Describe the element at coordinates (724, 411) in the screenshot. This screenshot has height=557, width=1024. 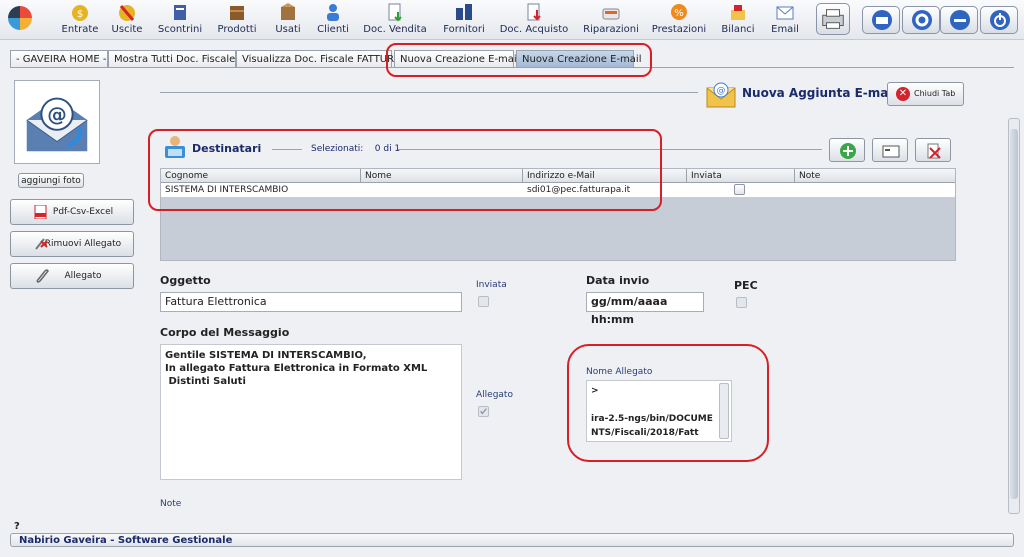
I see `attachment-scrollbar` at that location.